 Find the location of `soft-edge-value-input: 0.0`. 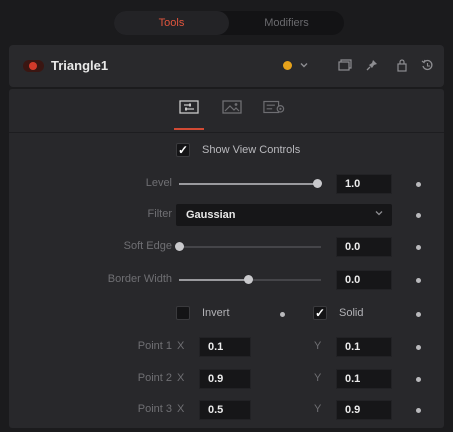

soft-edge-value-input: 0.0 is located at coordinates (364, 247).